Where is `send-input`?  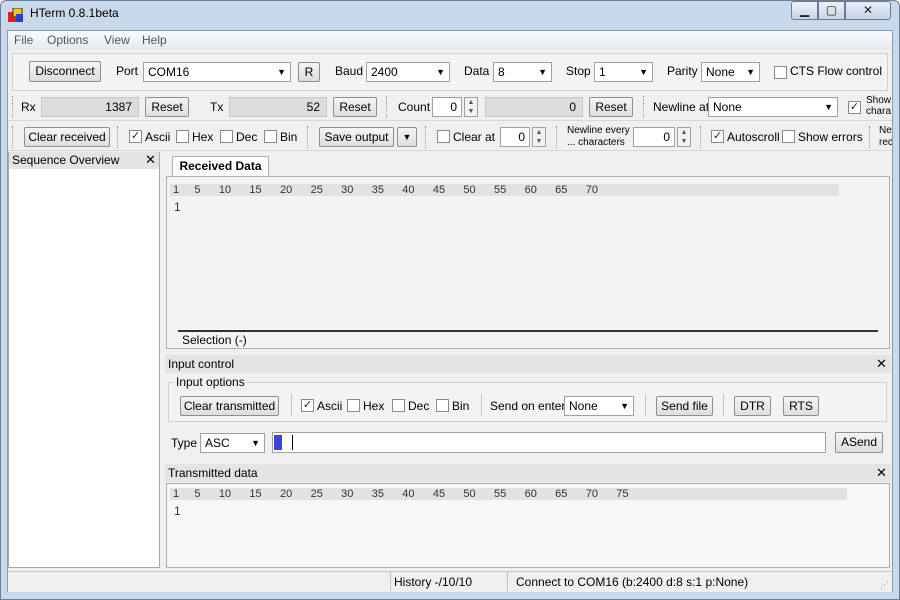
send-input is located at coordinates (549, 442).